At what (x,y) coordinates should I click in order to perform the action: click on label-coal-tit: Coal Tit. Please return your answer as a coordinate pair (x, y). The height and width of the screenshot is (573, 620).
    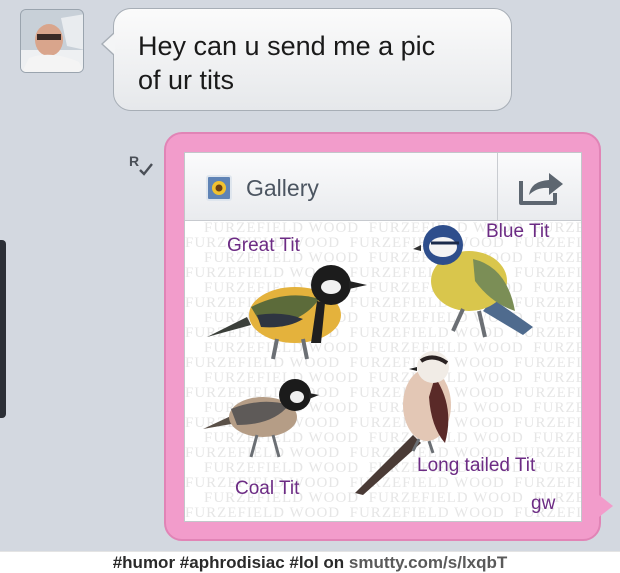
    Looking at the image, I should click on (267, 488).